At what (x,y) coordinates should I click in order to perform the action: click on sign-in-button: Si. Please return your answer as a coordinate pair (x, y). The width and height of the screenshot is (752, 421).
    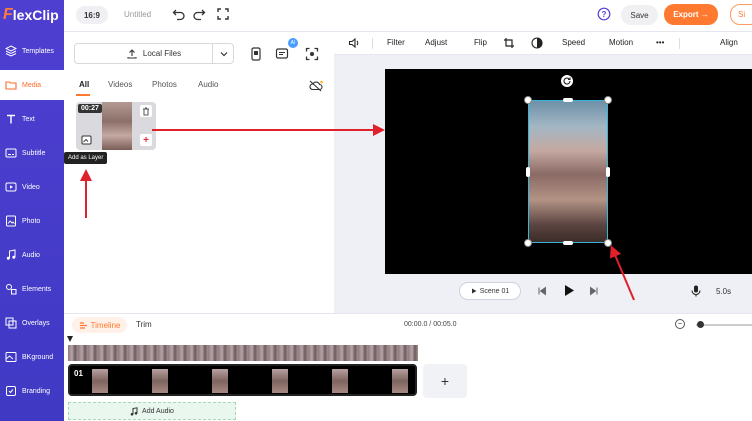
    Looking at the image, I should click on (741, 14).